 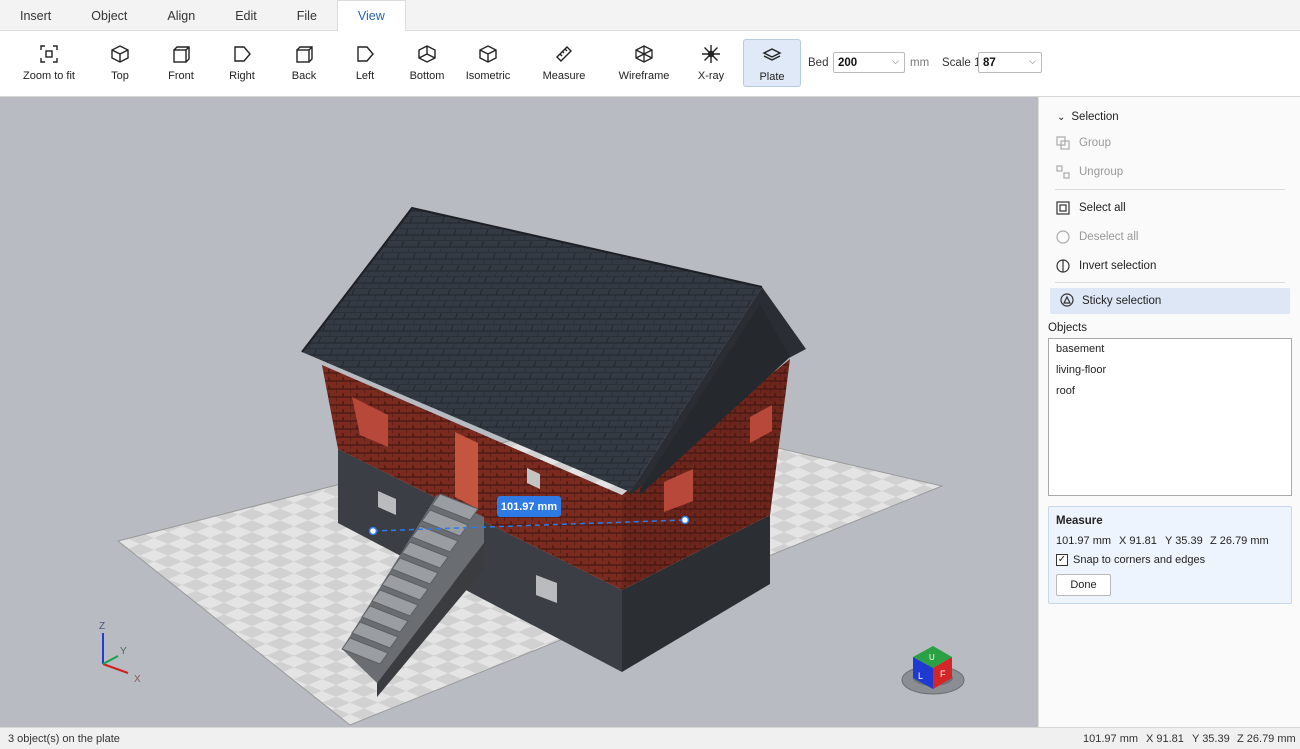 What do you see at coordinates (1170, 391) in the screenshot?
I see `list-item: roof` at bounding box center [1170, 391].